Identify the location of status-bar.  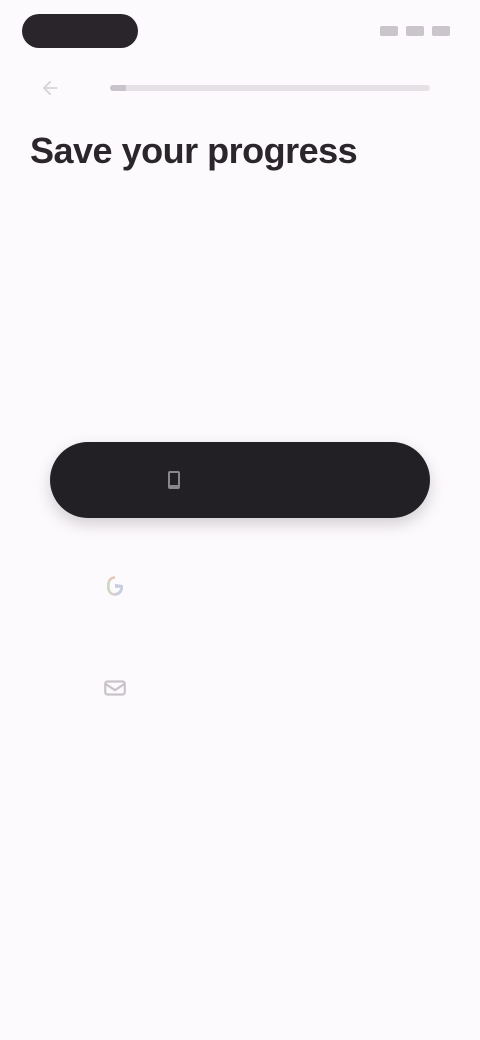
(240, 32).